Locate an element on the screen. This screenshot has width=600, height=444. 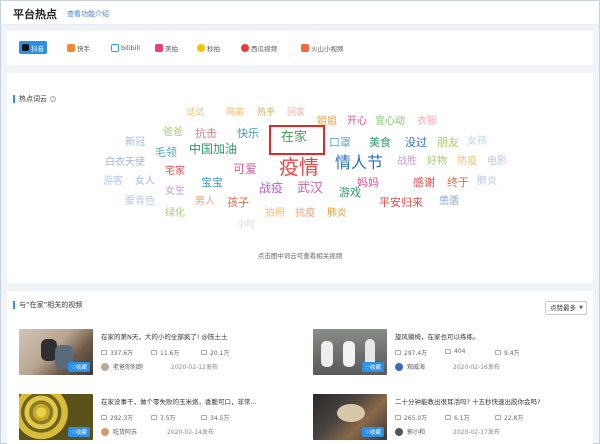
video-title: 二十分钟能教出很耳活吗? 十五秒快速出胶你会吗? is located at coordinates (467, 401).